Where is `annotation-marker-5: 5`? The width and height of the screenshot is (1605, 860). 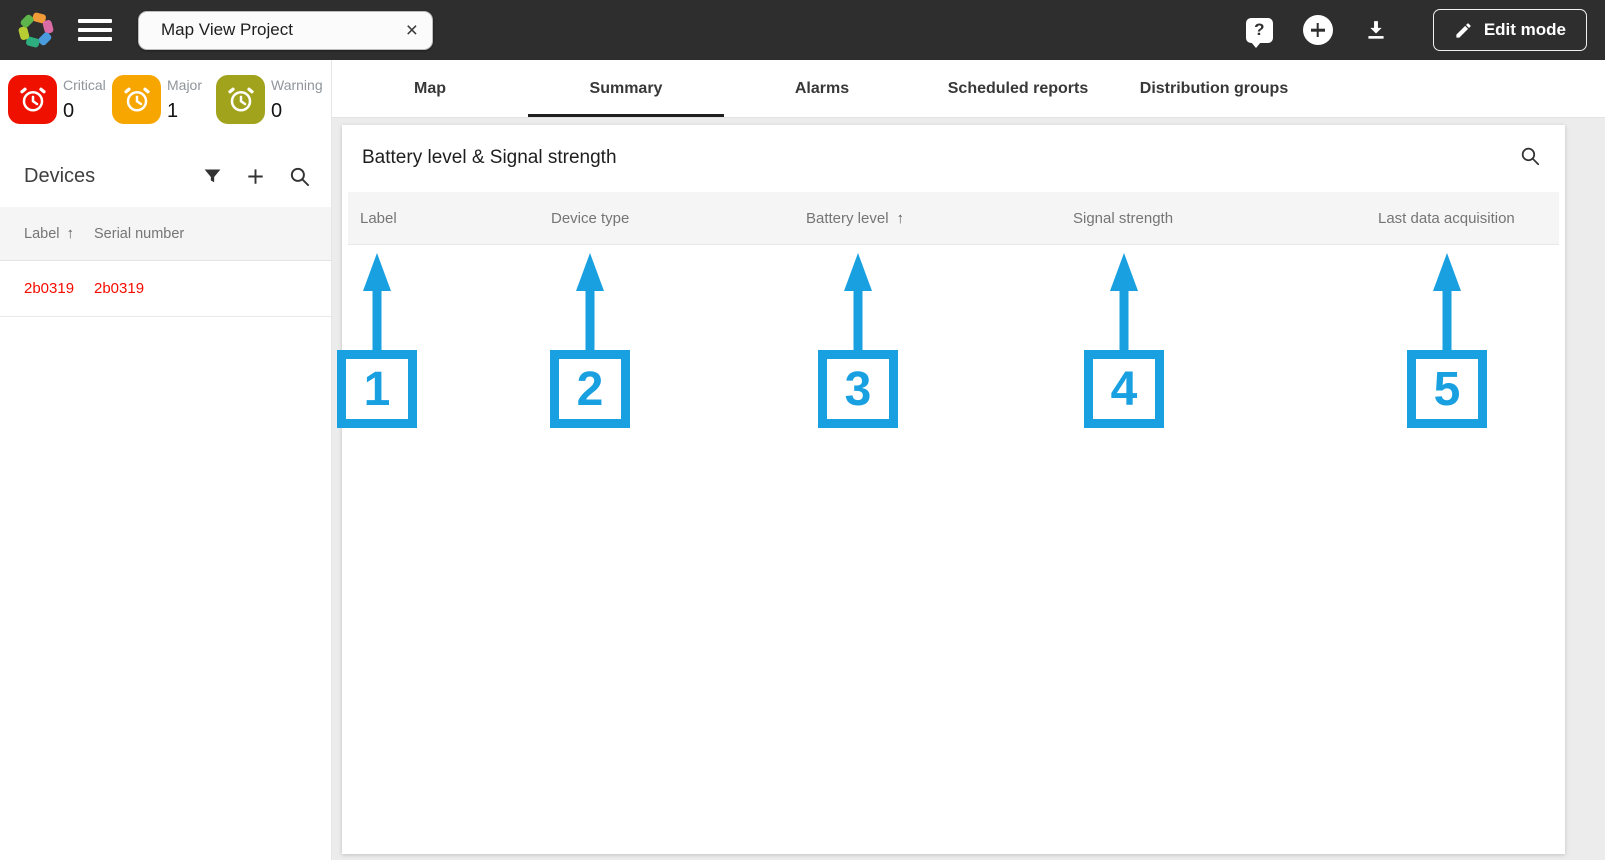 annotation-marker-5: 5 is located at coordinates (1447, 340).